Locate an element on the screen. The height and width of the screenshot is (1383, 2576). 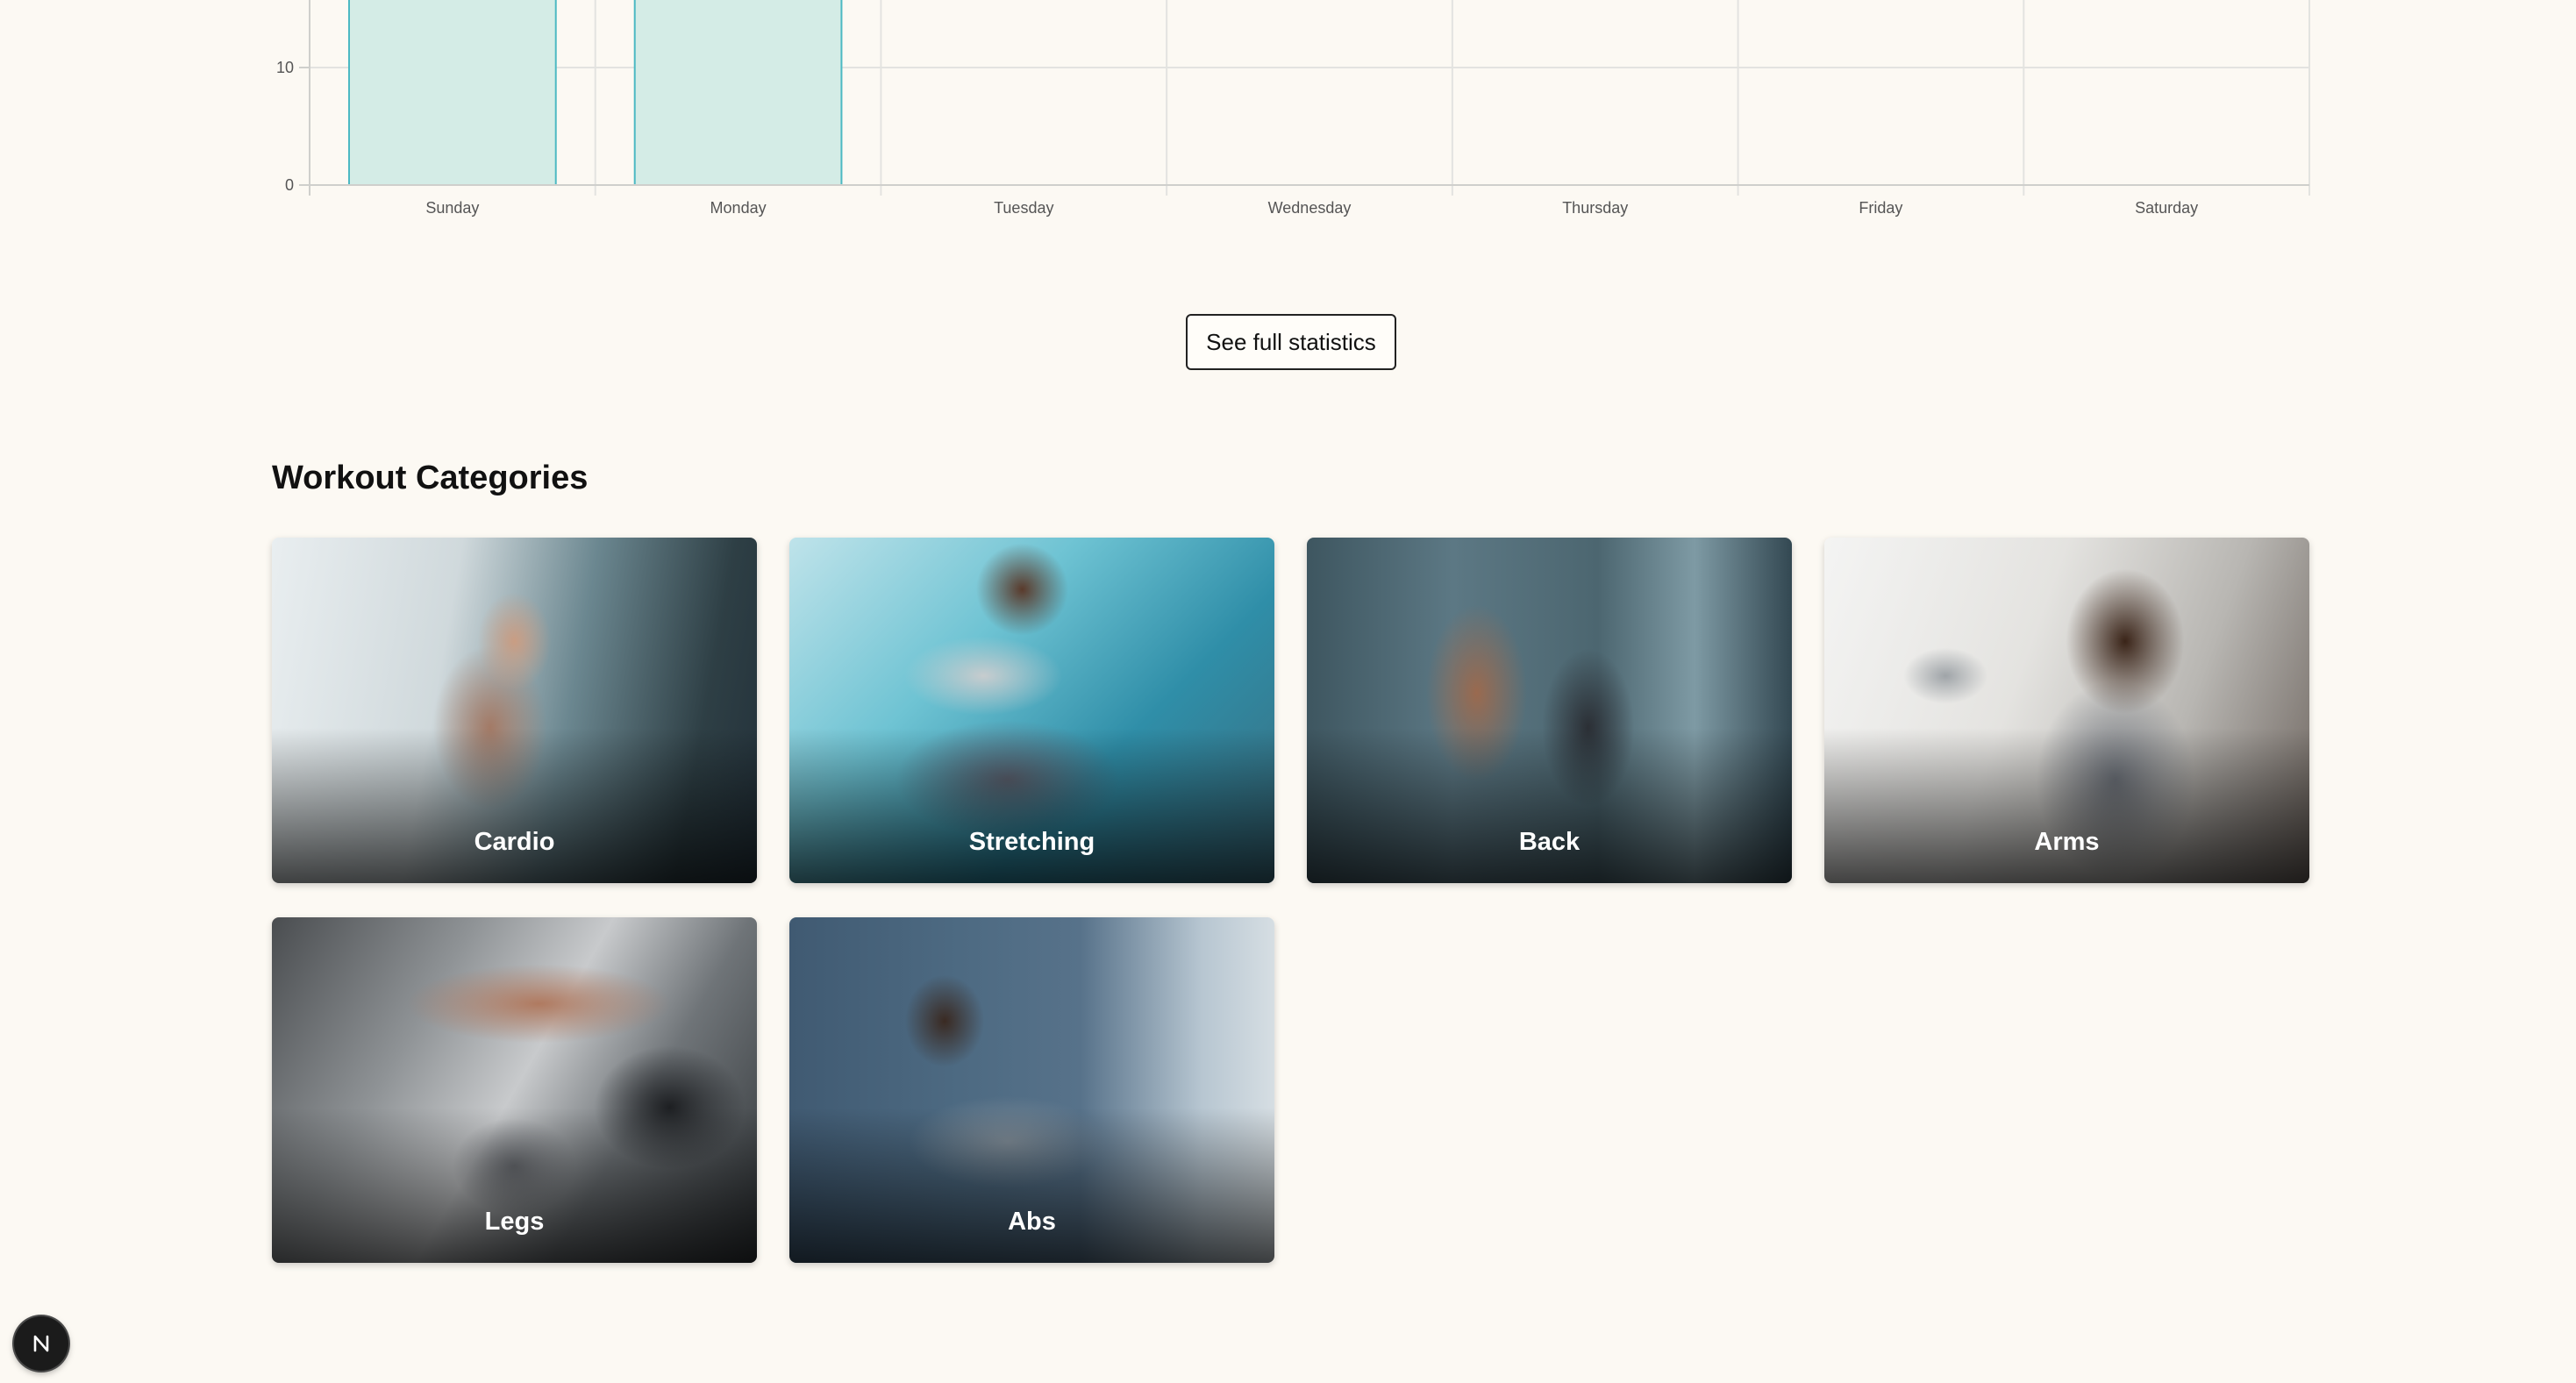
category-card-label: Legs is located at coordinates (515, 1222).